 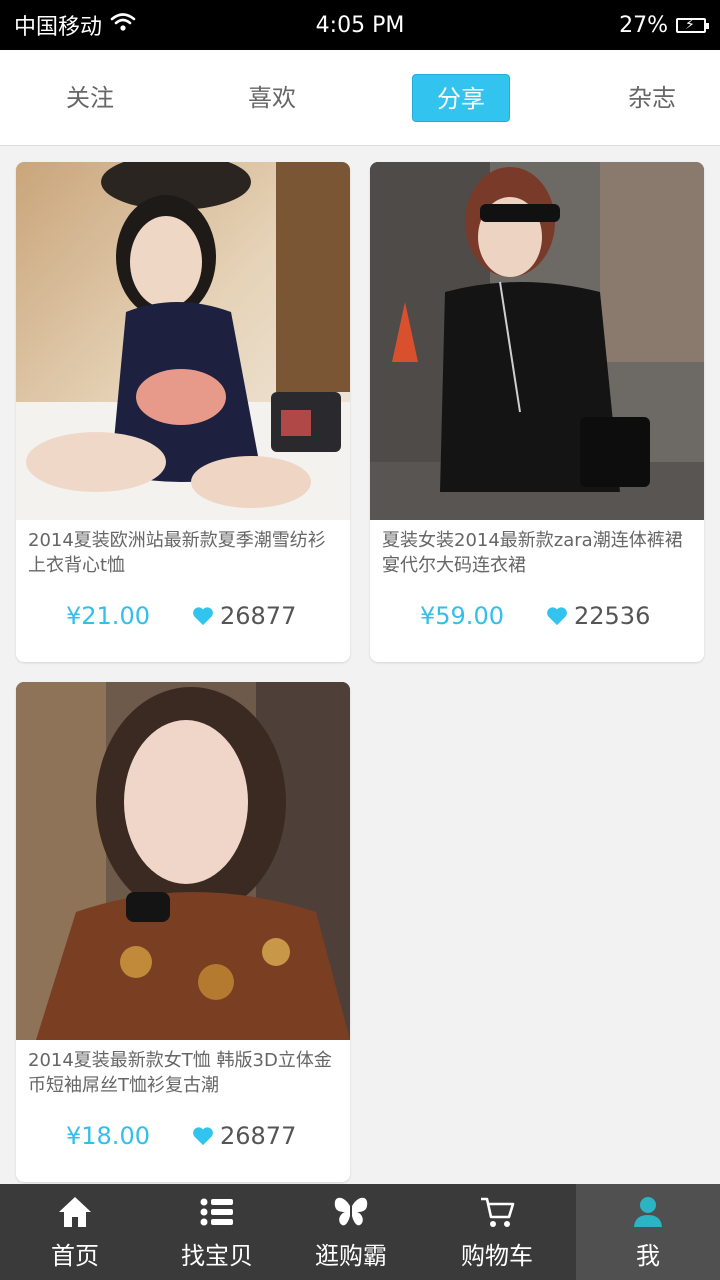 What do you see at coordinates (497, 1212) in the screenshot?
I see `cart-icon` at bounding box center [497, 1212].